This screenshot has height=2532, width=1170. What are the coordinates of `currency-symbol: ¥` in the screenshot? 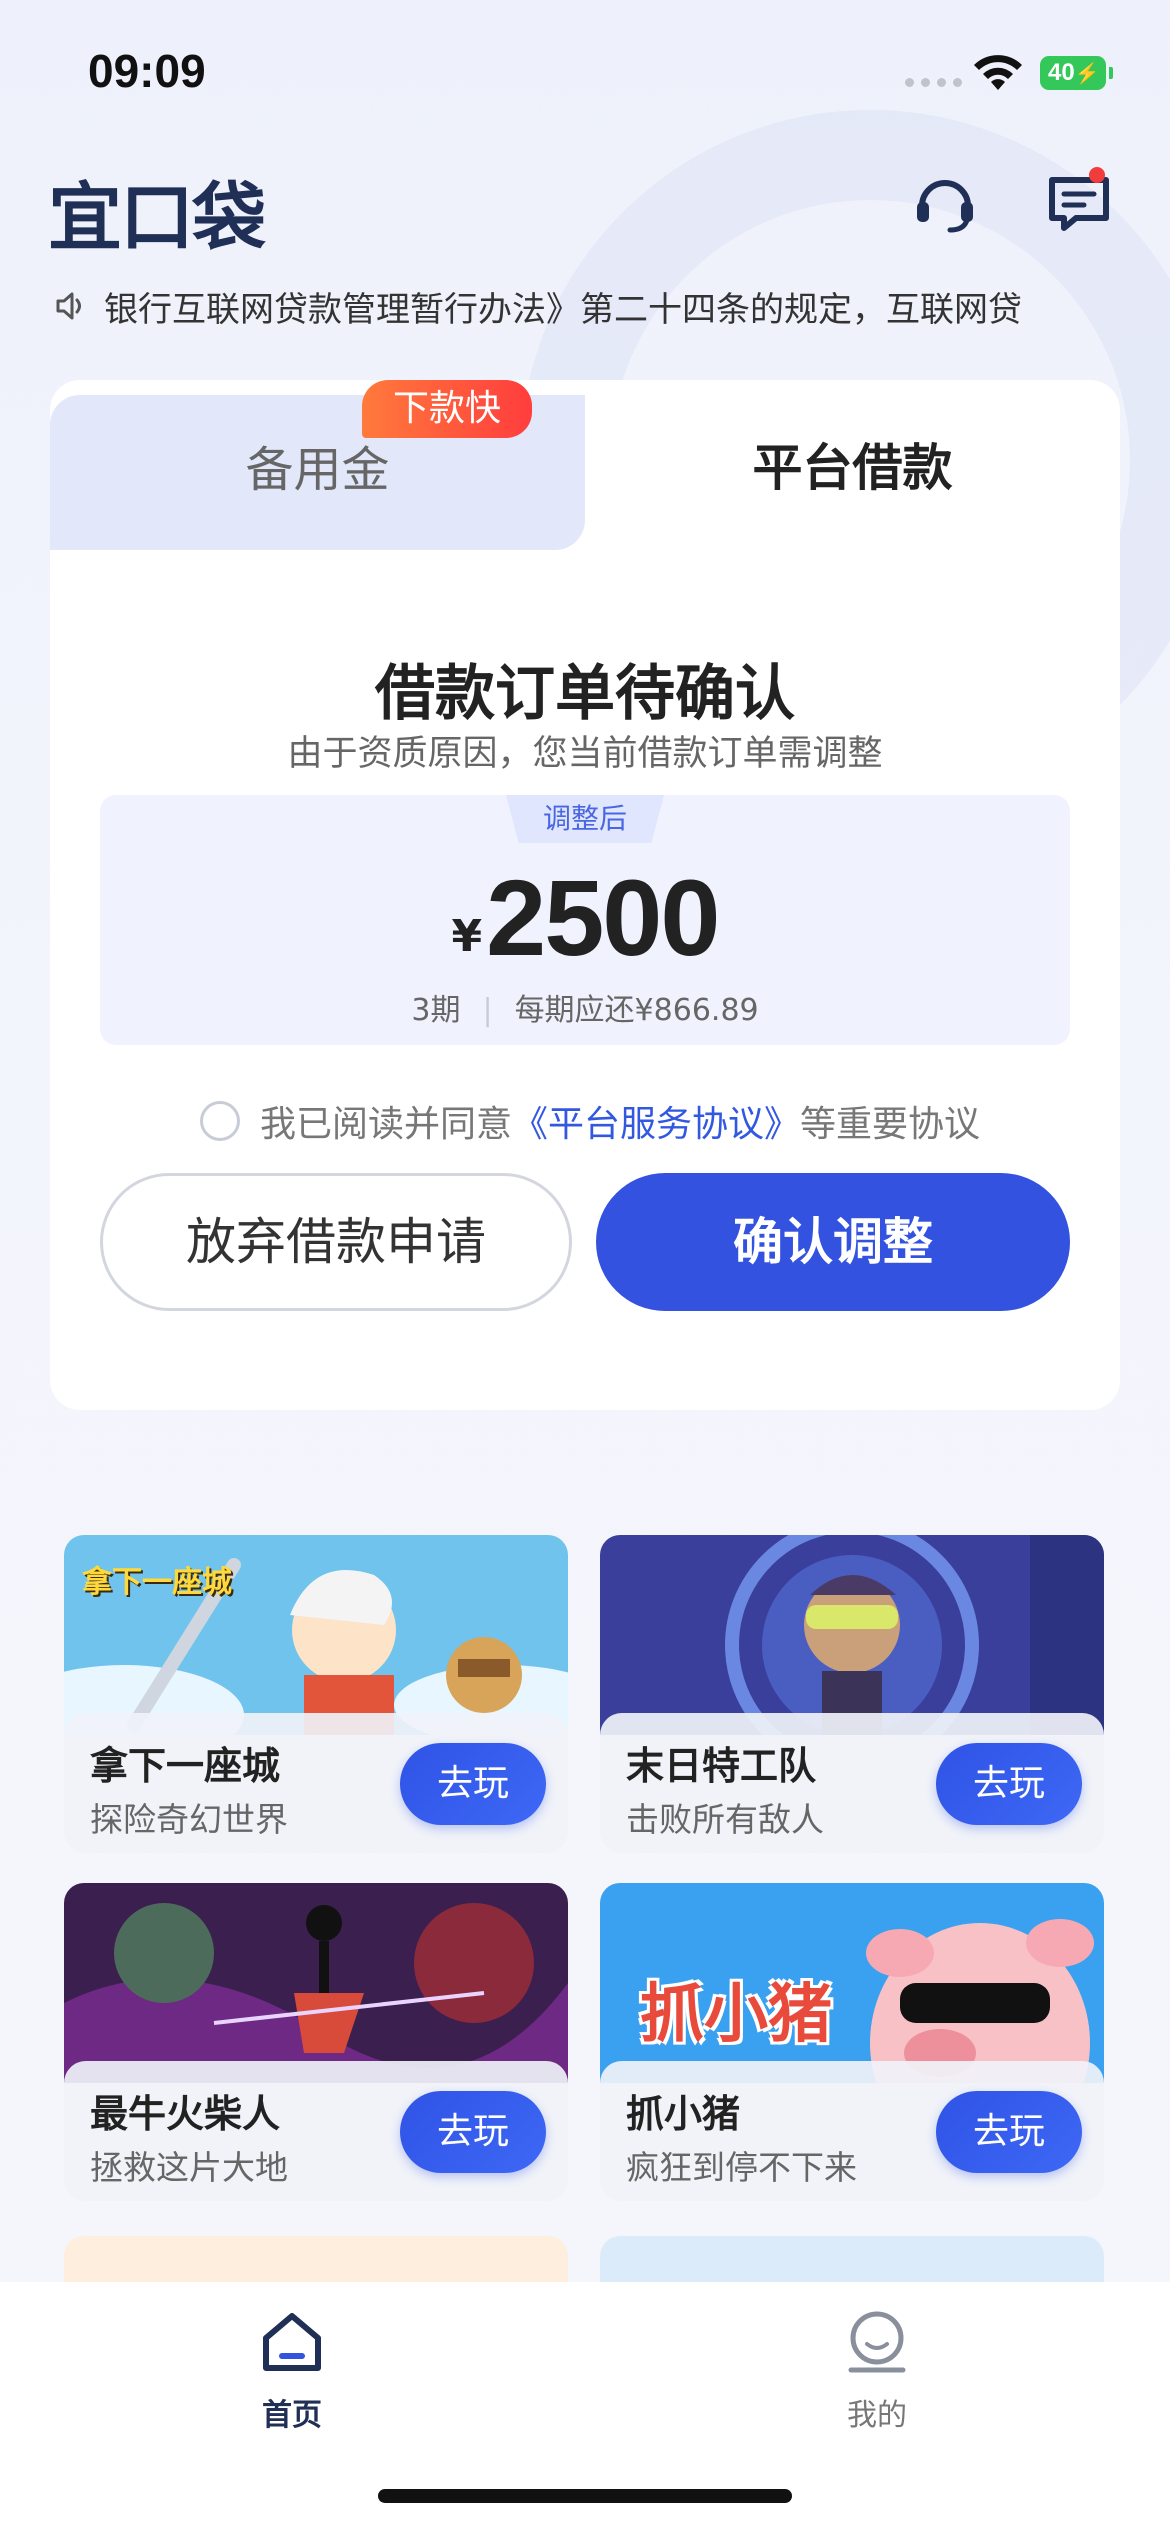 It's located at (467, 936).